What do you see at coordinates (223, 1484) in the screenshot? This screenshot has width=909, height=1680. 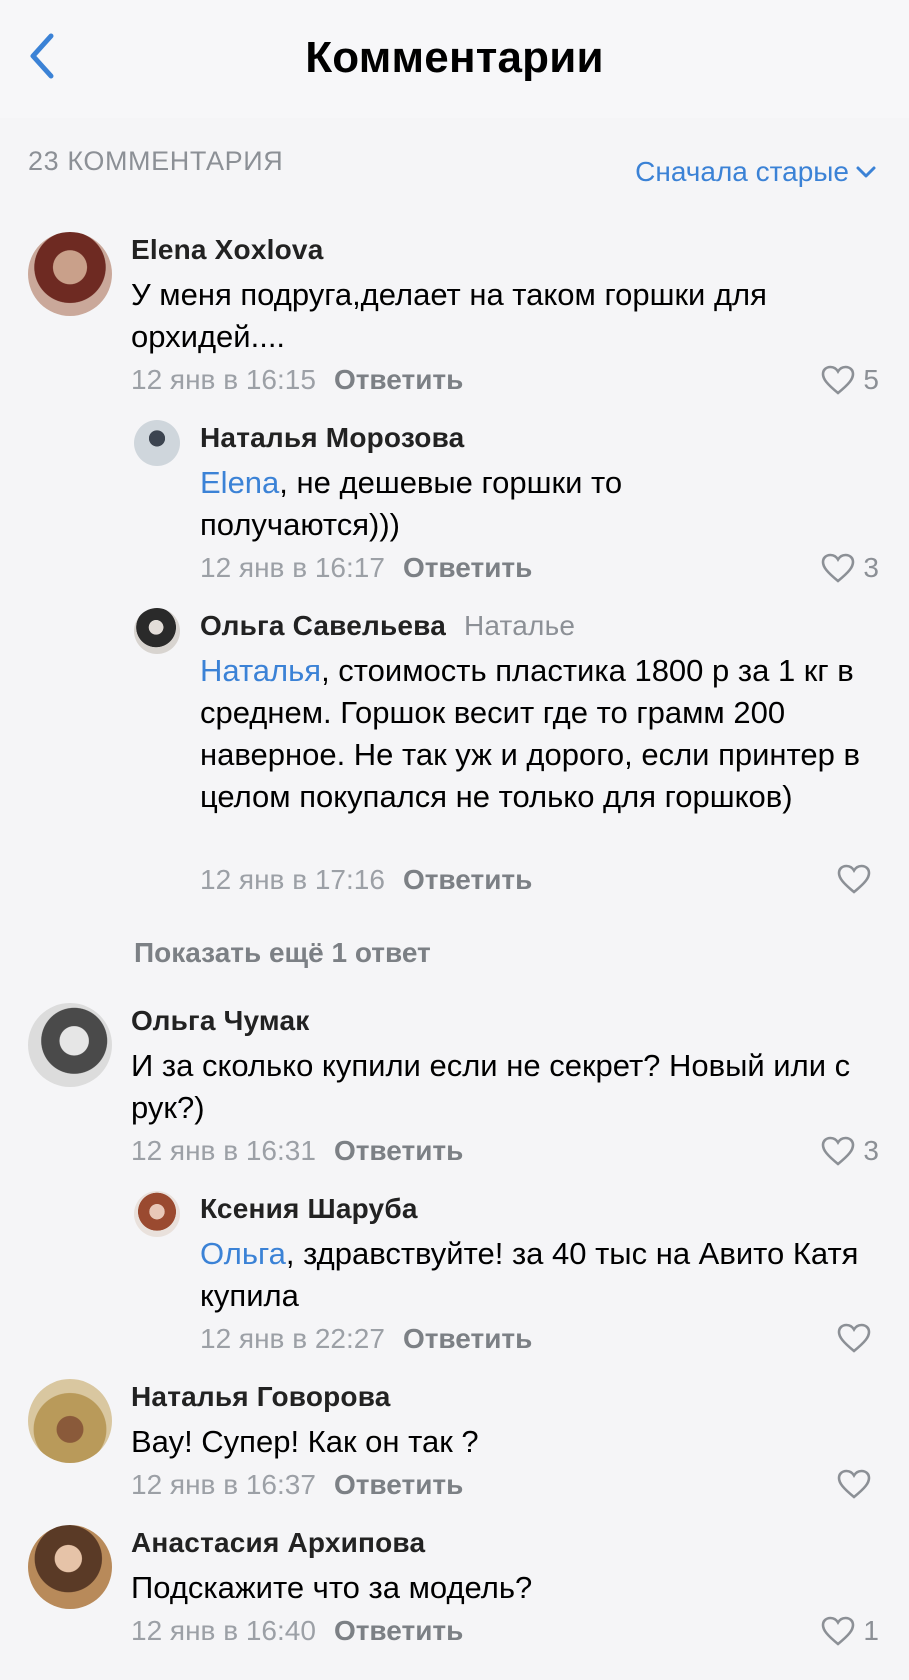 I see `comment-date: 12 янв в 16:37` at bounding box center [223, 1484].